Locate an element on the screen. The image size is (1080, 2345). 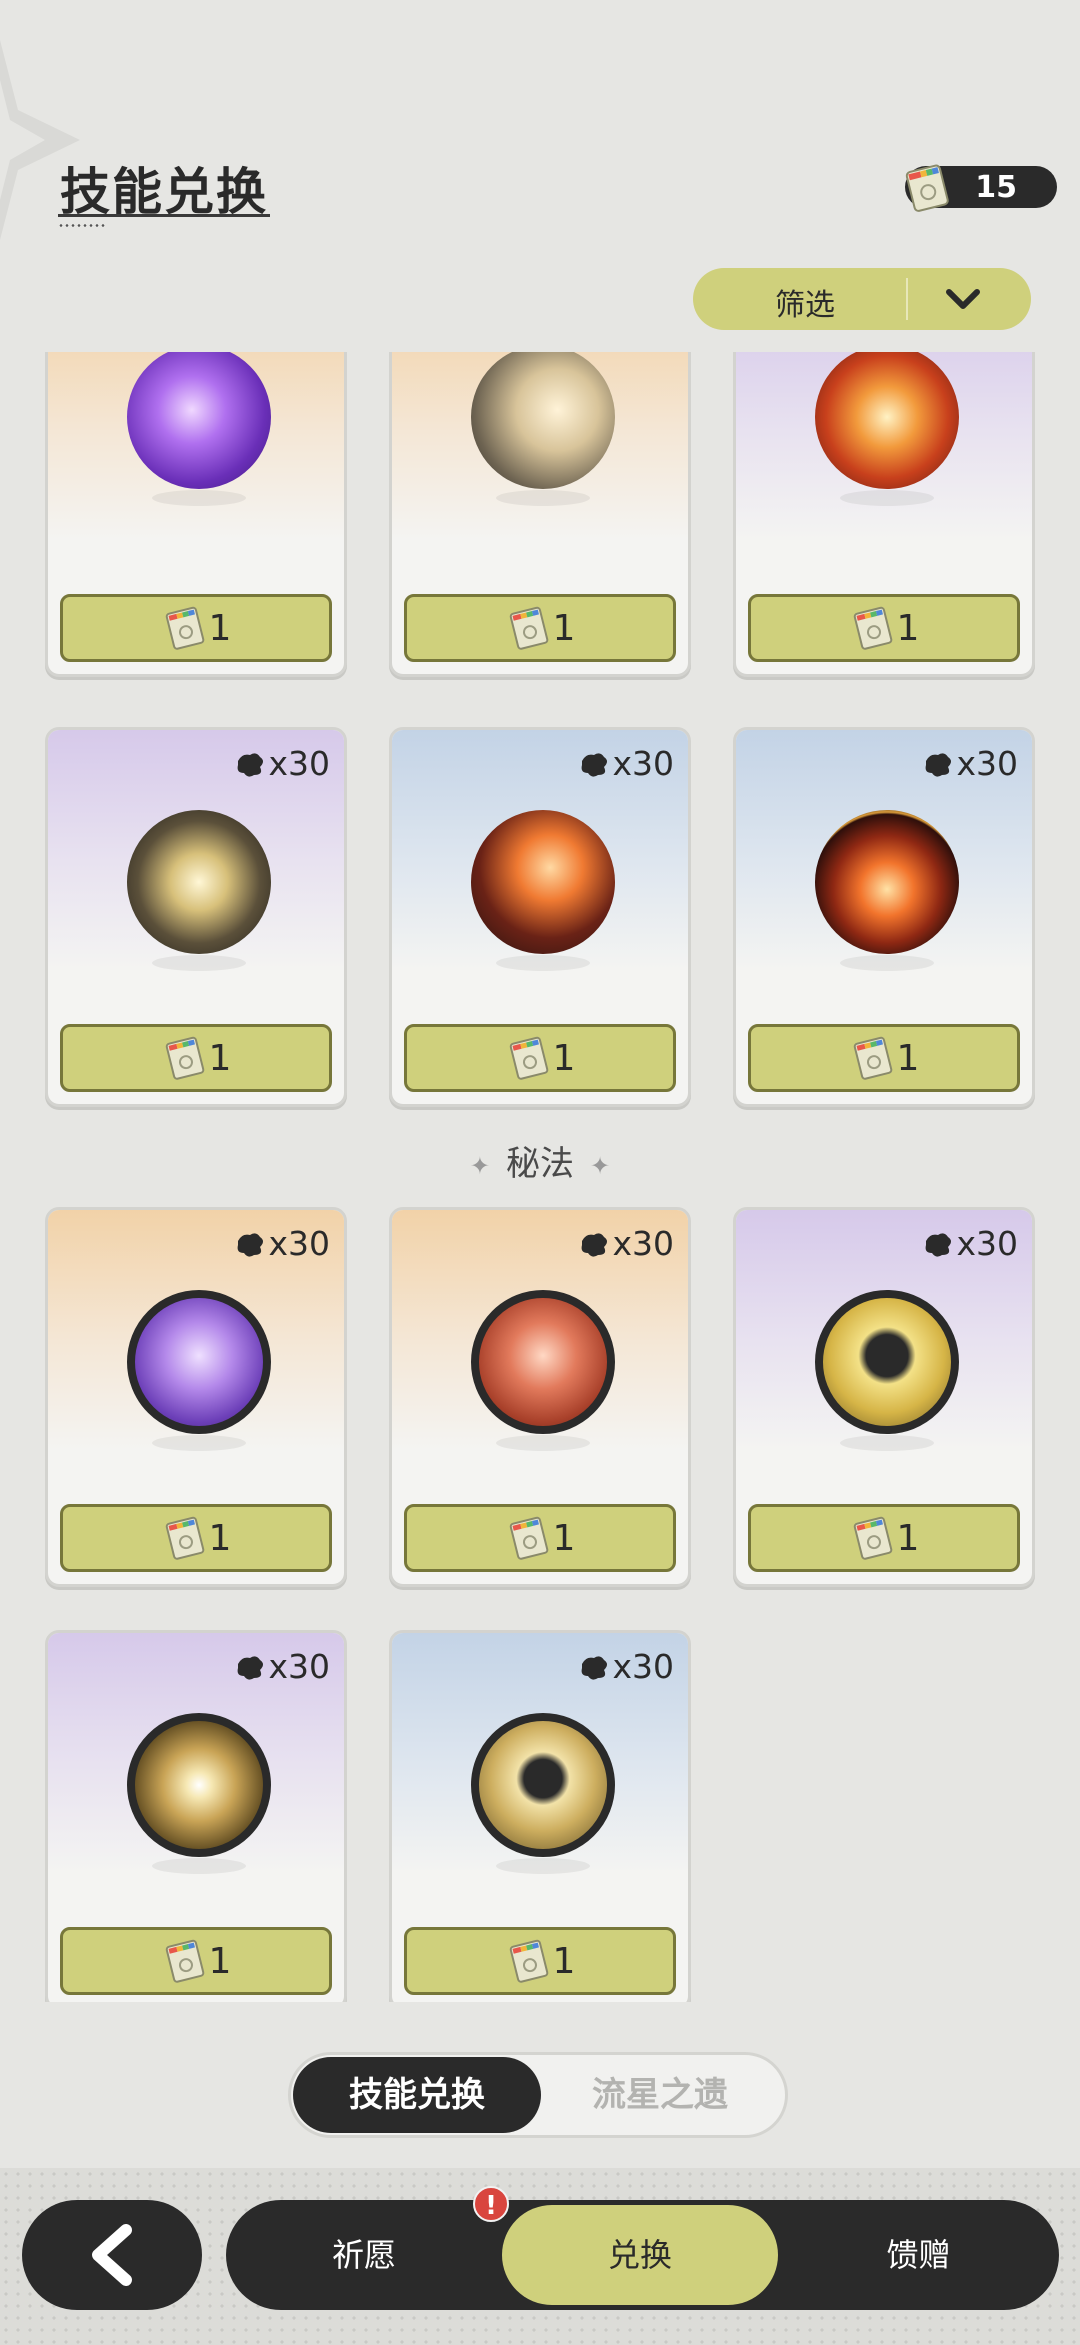
title-dots is located at coordinates (82, 225).